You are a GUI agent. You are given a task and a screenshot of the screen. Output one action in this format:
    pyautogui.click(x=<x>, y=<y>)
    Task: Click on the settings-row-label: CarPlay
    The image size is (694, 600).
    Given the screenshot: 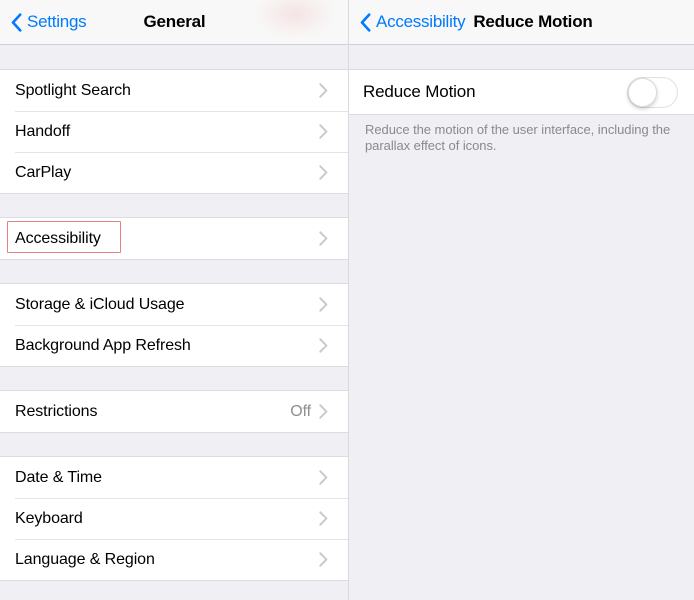 What is the action you would take?
    pyautogui.click(x=43, y=172)
    